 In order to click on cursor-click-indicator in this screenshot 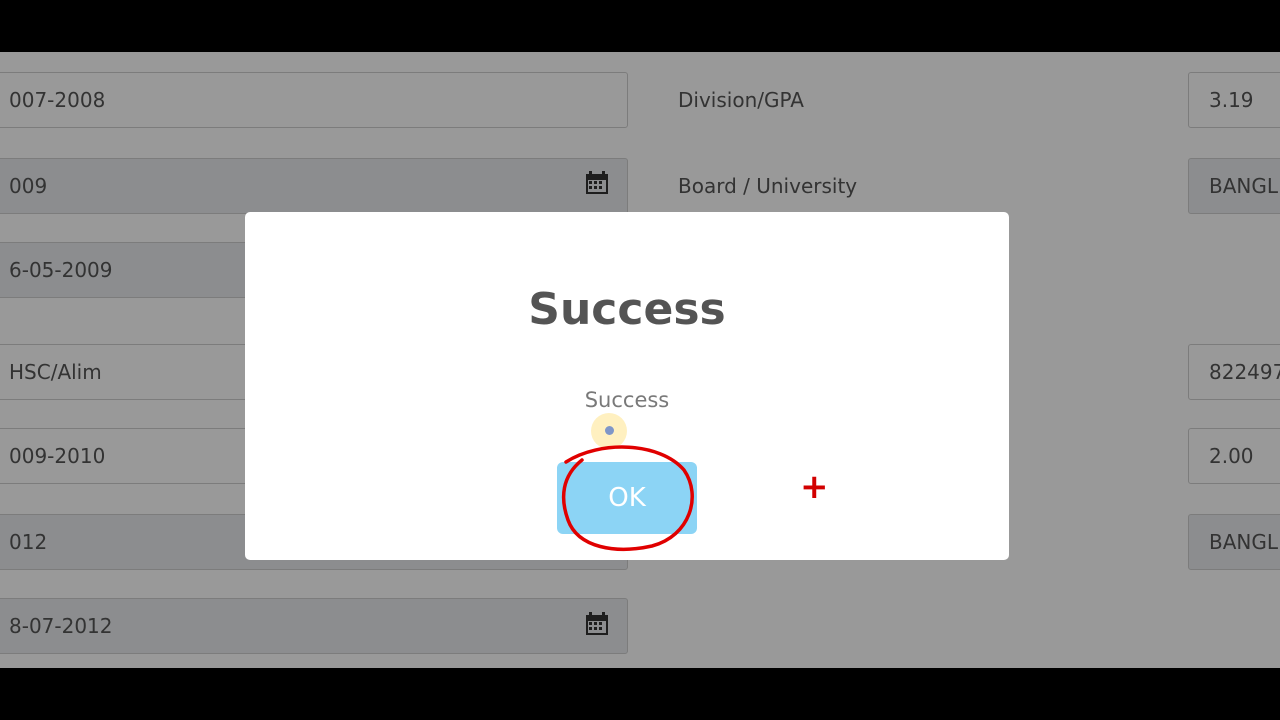, I will do `click(609, 431)`.